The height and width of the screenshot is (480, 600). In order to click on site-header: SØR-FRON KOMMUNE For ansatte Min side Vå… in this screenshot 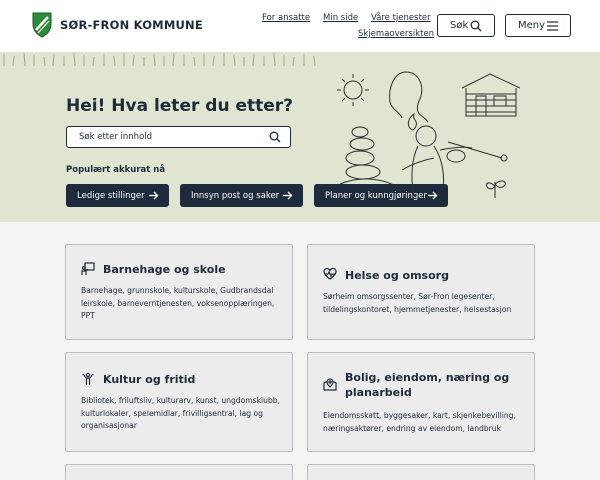, I will do `click(300, 26)`.